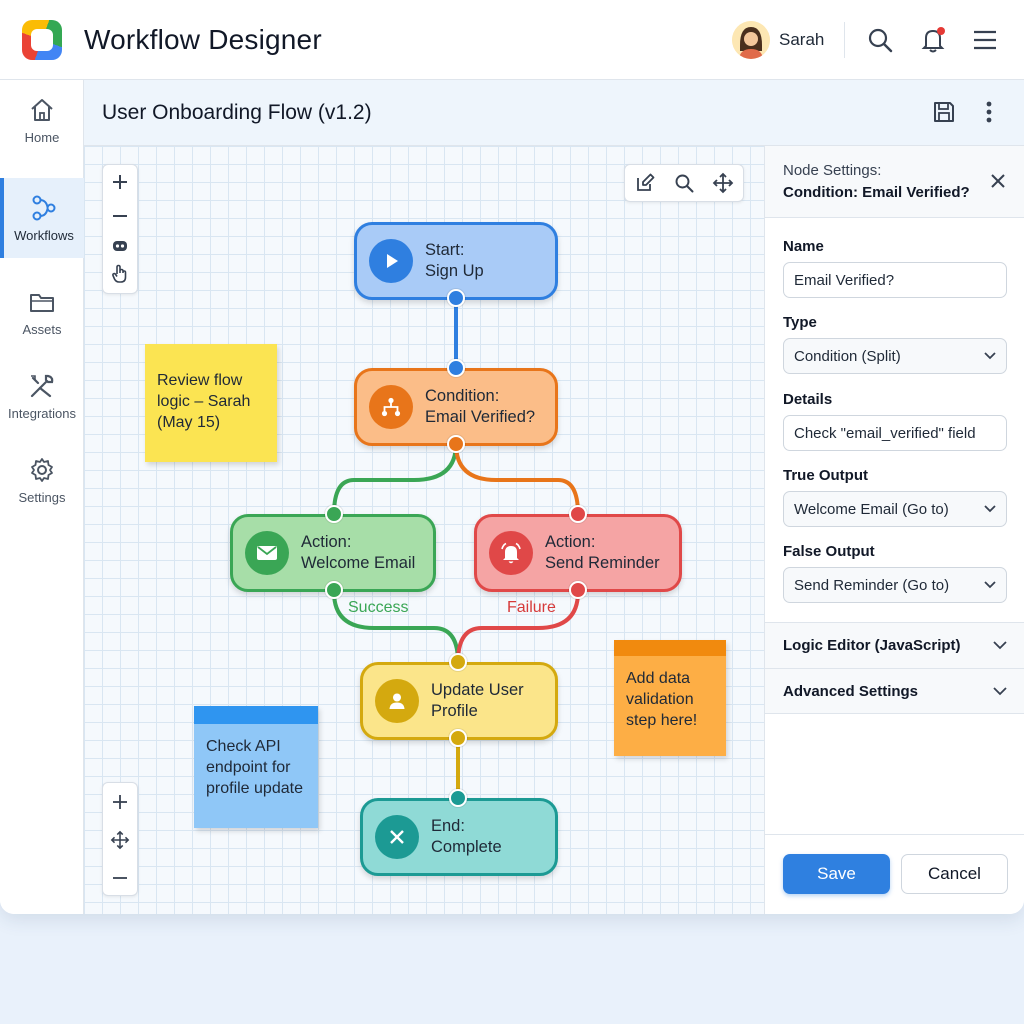 This screenshot has width=1024, height=1024. I want to click on canvas-toolbar, so click(684, 183).